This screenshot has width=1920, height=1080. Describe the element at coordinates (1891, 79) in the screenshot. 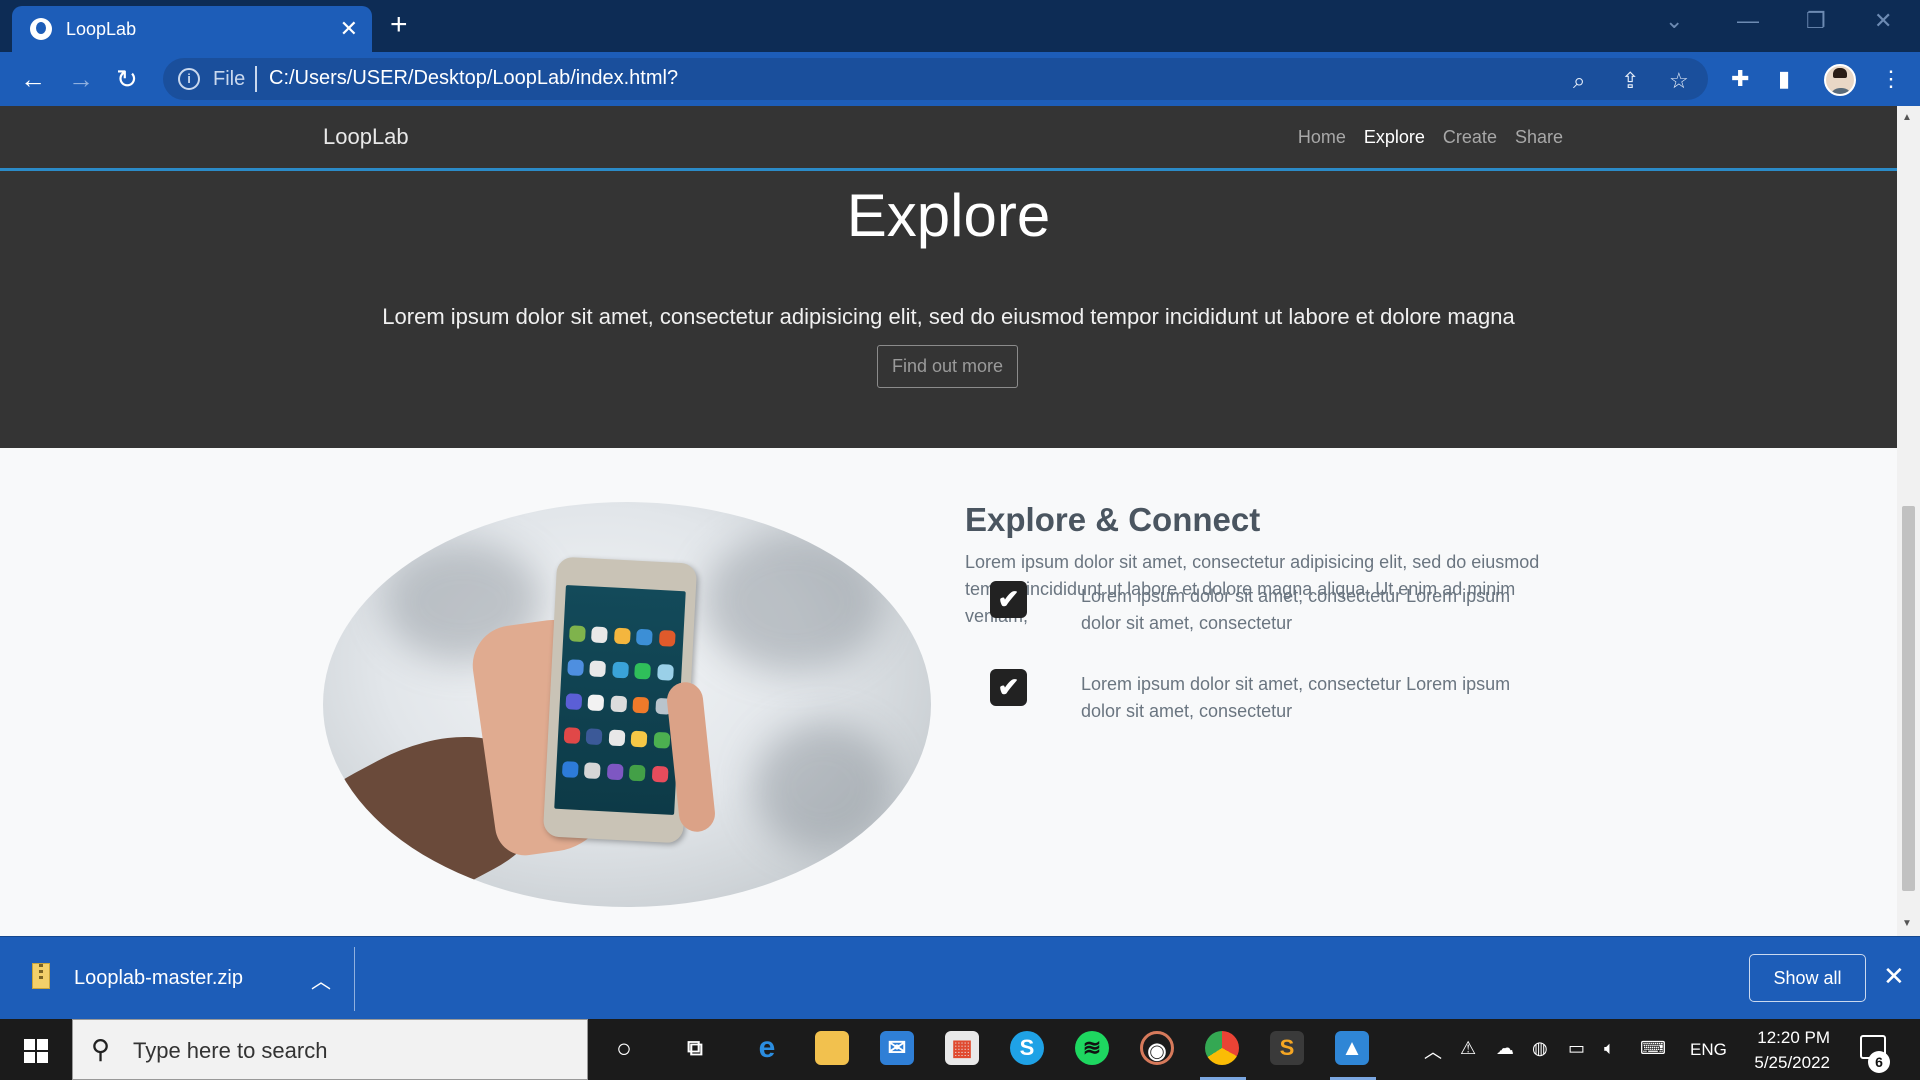

I see `menu-kebab-icon: ⋮` at that location.